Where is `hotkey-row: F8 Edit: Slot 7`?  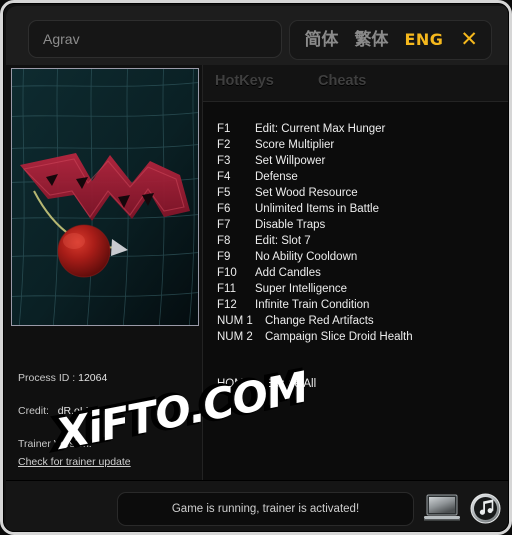 hotkey-row: F8 Edit: Slot 7 is located at coordinates (362, 241).